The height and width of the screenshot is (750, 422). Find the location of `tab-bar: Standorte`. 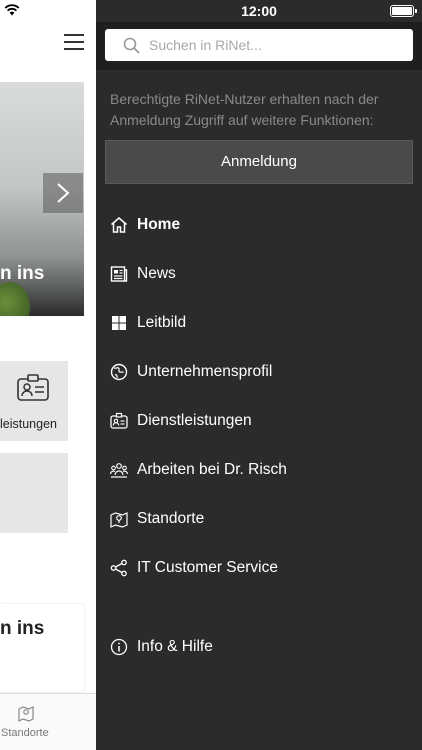

tab-bar: Standorte is located at coordinates (48, 721).